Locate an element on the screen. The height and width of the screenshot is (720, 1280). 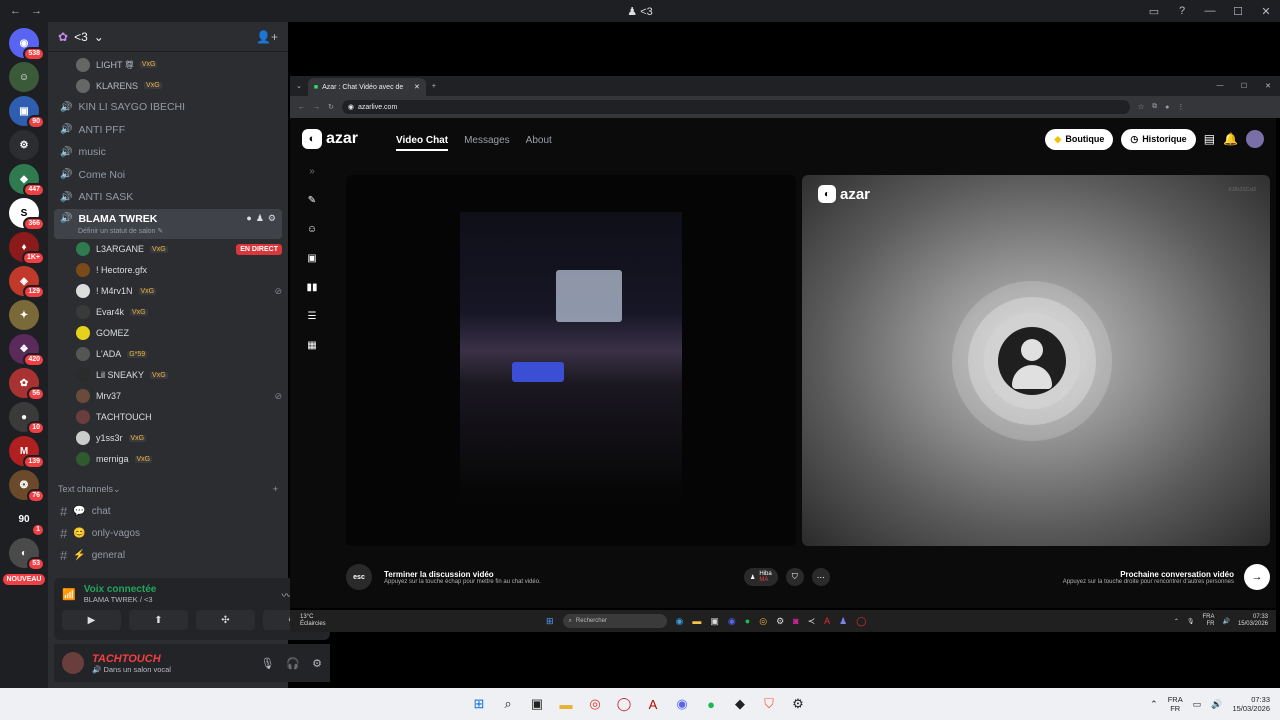
server-icon-12: M 139 is located at coordinates (27, 452).